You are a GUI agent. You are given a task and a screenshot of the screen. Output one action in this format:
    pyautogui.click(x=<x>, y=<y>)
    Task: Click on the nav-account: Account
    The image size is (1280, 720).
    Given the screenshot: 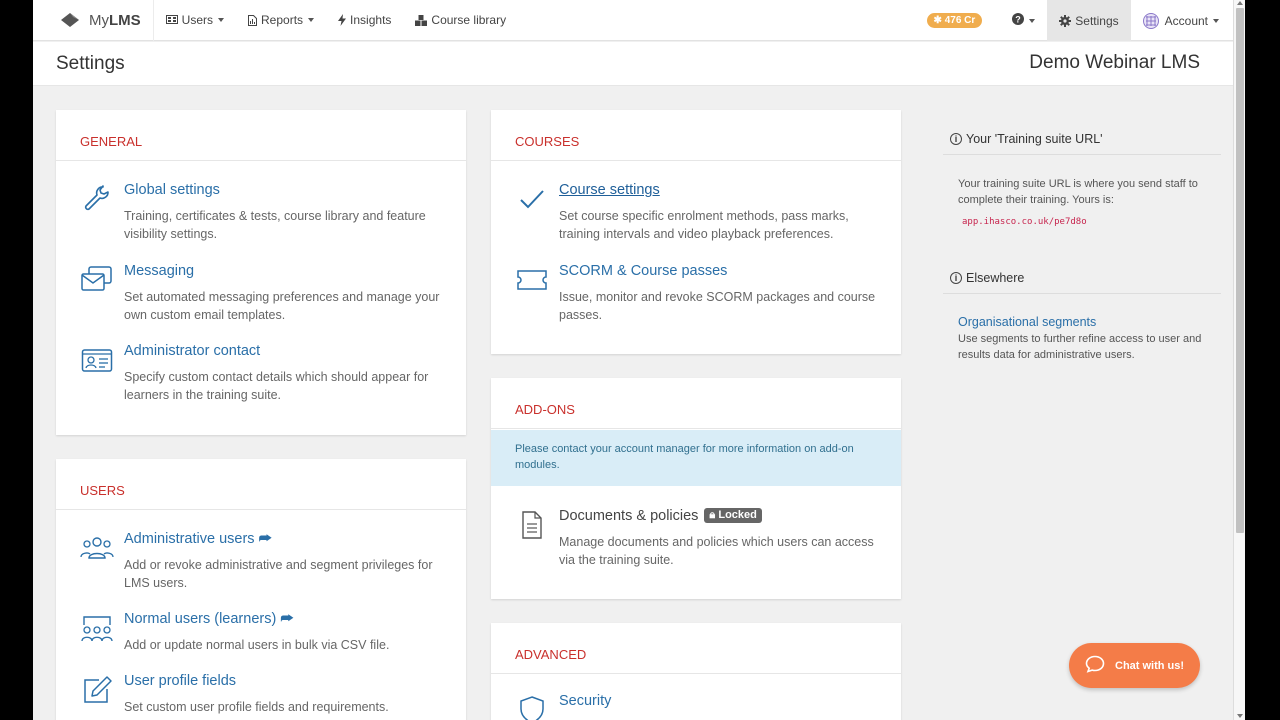 What is the action you would take?
    pyautogui.click(x=1188, y=20)
    